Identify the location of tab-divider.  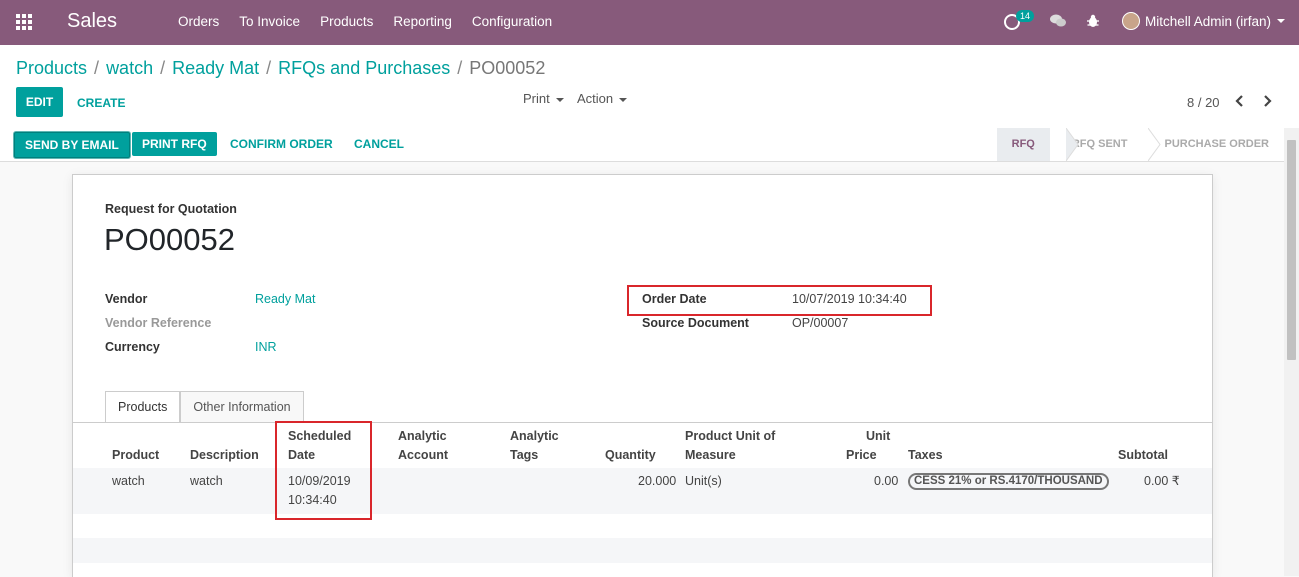
(642, 422).